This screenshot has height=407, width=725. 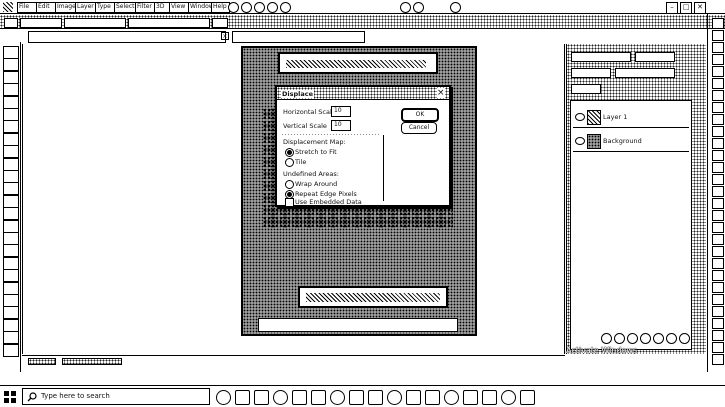 I want to click on terminal-taskbar-icon, so click(x=508, y=397).